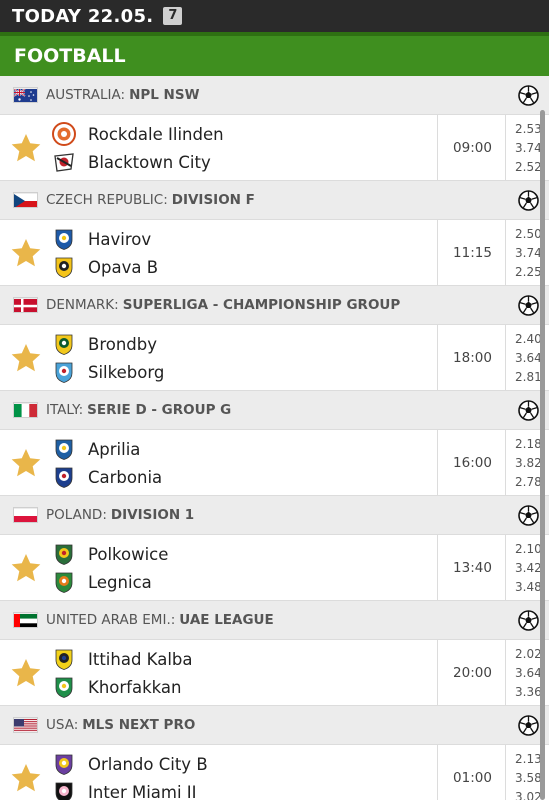 This screenshot has height=800, width=549. I want to click on match-time: 16:00, so click(473, 463).